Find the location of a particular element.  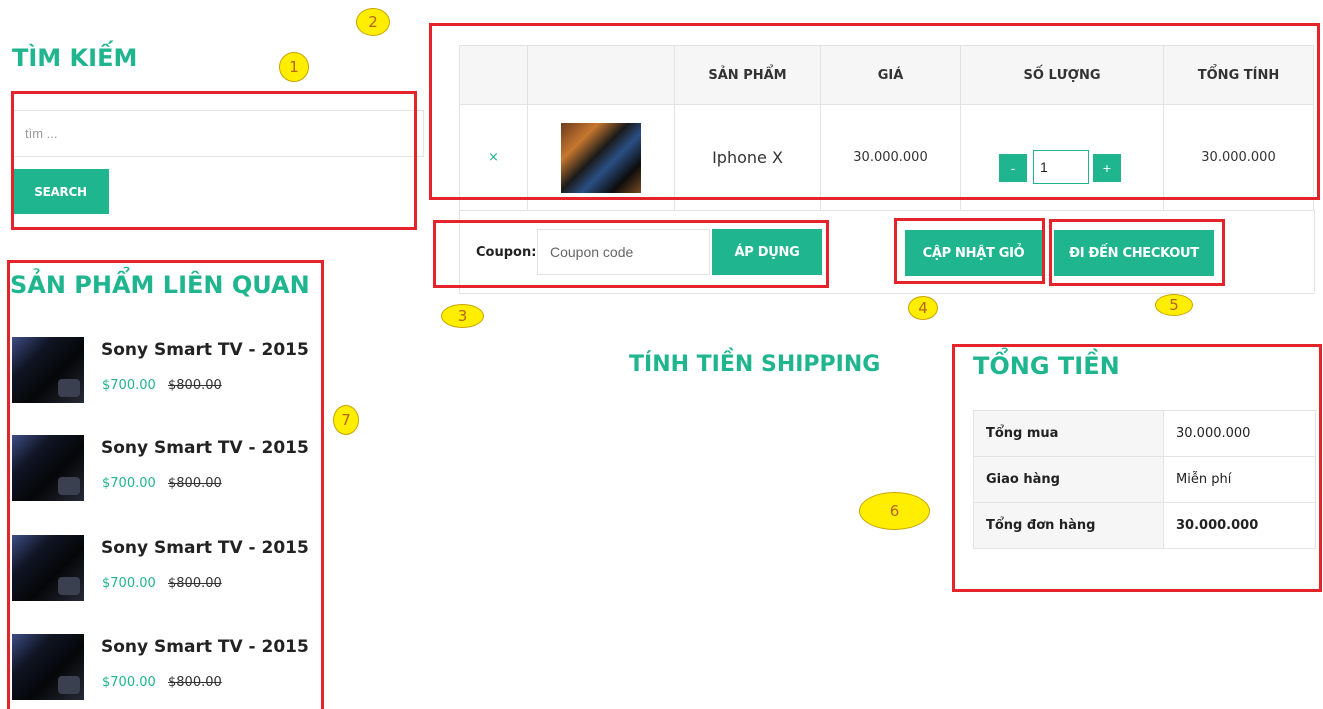

annotation-marker-6: 6 is located at coordinates (894, 511).